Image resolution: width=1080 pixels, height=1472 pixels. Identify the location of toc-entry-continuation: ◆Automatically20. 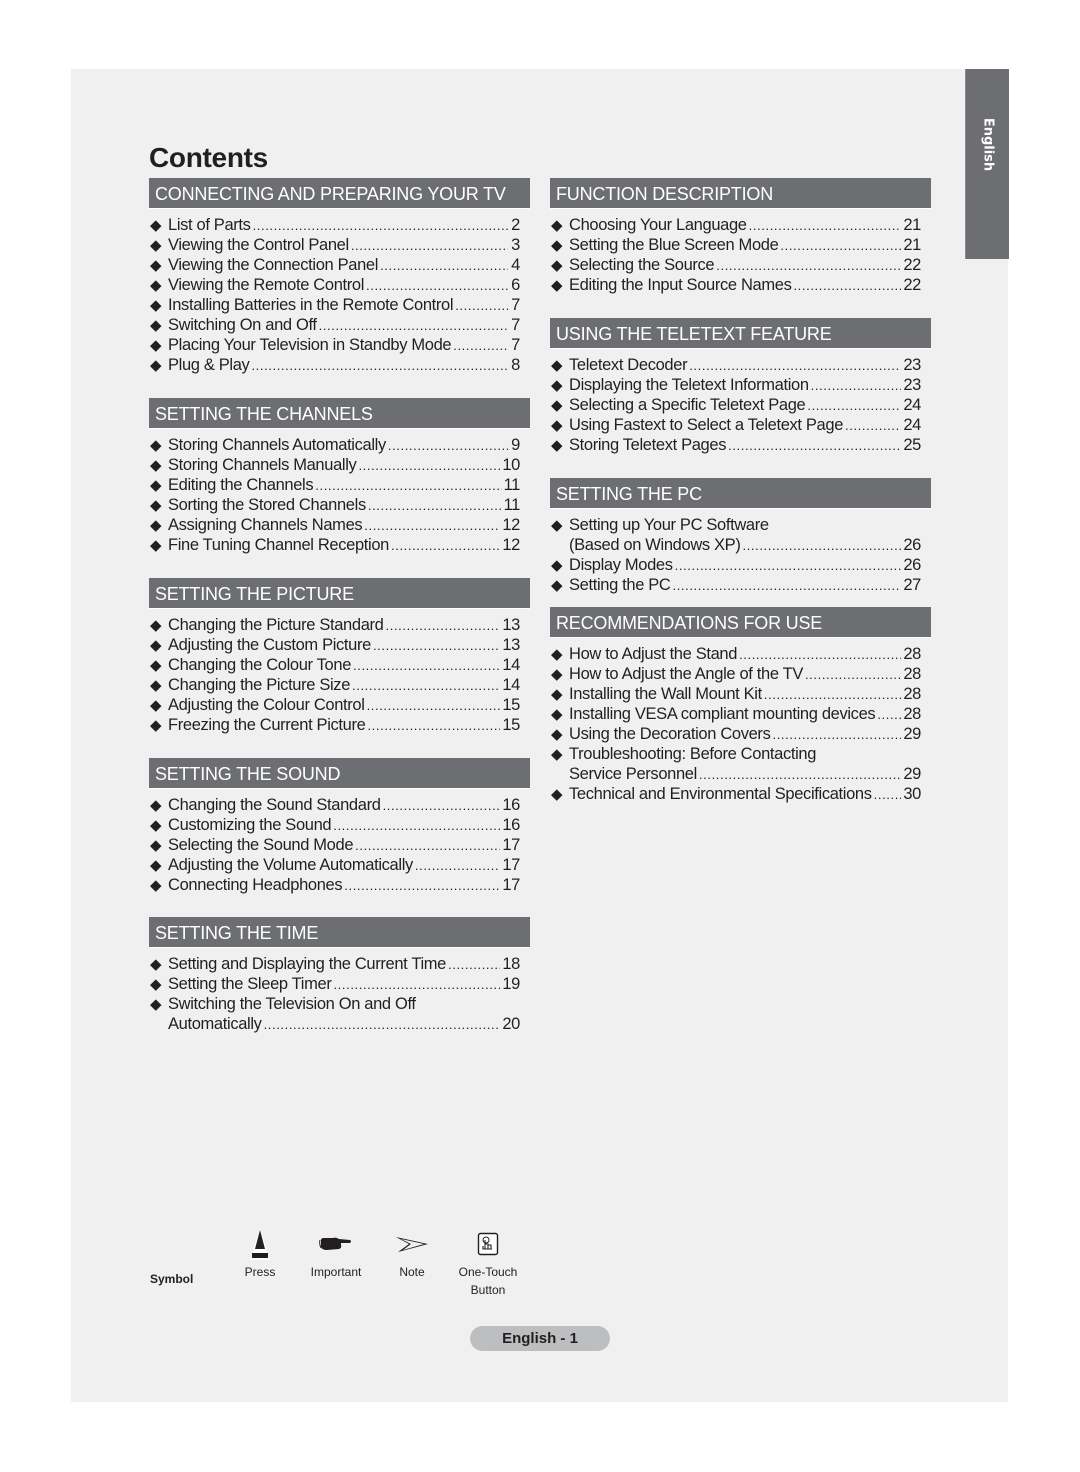
(339, 1024).